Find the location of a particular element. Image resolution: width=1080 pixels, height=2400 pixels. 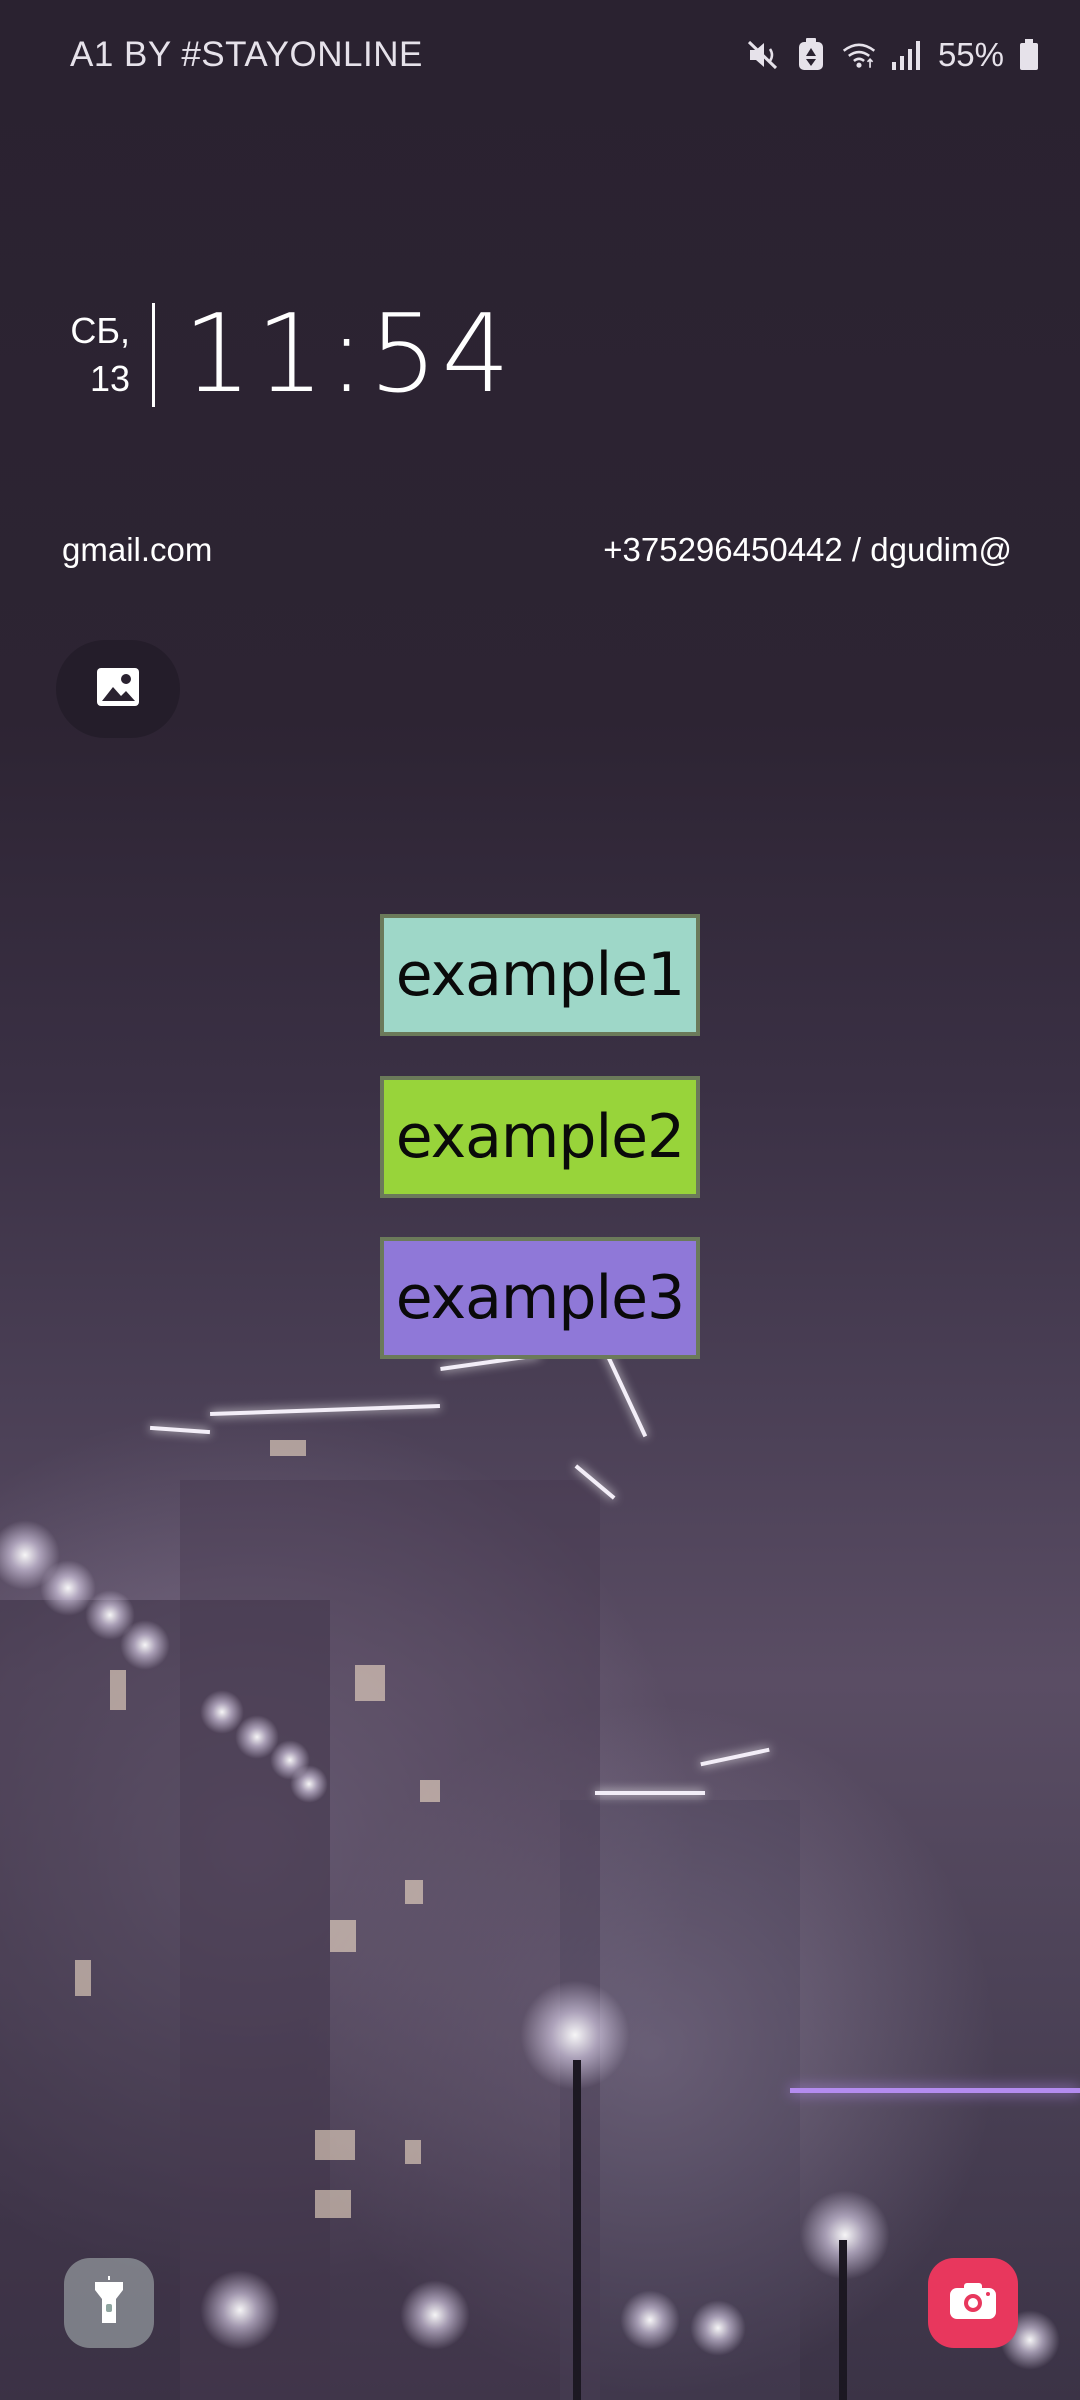

wifi-icon is located at coordinates (859, 55).